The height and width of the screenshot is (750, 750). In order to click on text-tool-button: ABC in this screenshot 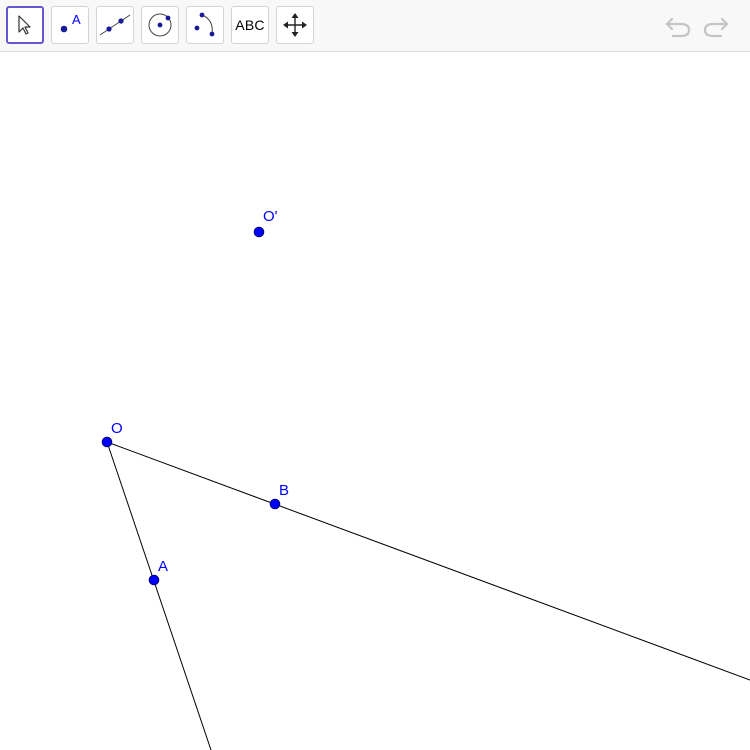, I will do `click(250, 25)`.